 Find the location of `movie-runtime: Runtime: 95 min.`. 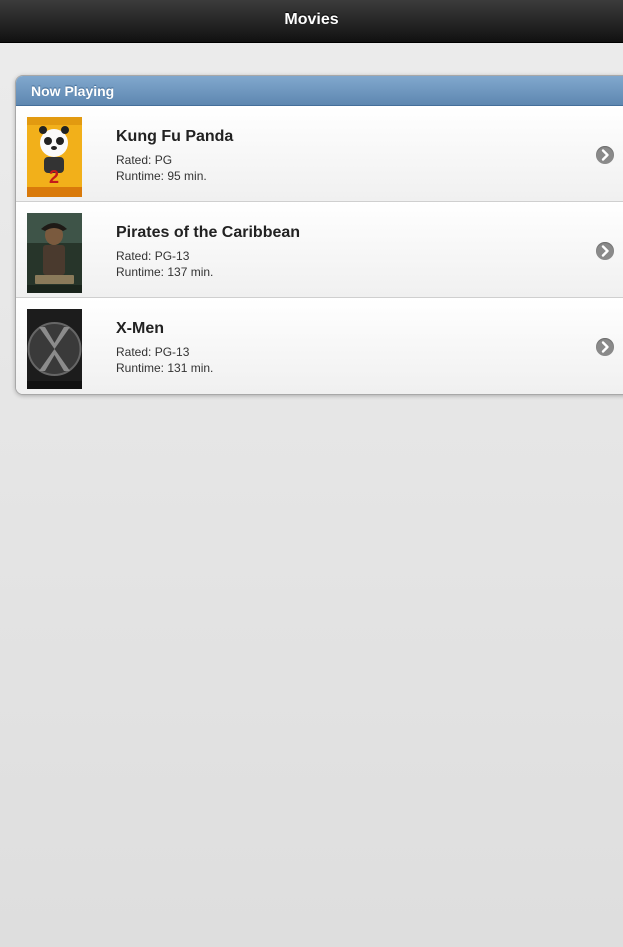

movie-runtime: Runtime: 95 min. is located at coordinates (161, 176).